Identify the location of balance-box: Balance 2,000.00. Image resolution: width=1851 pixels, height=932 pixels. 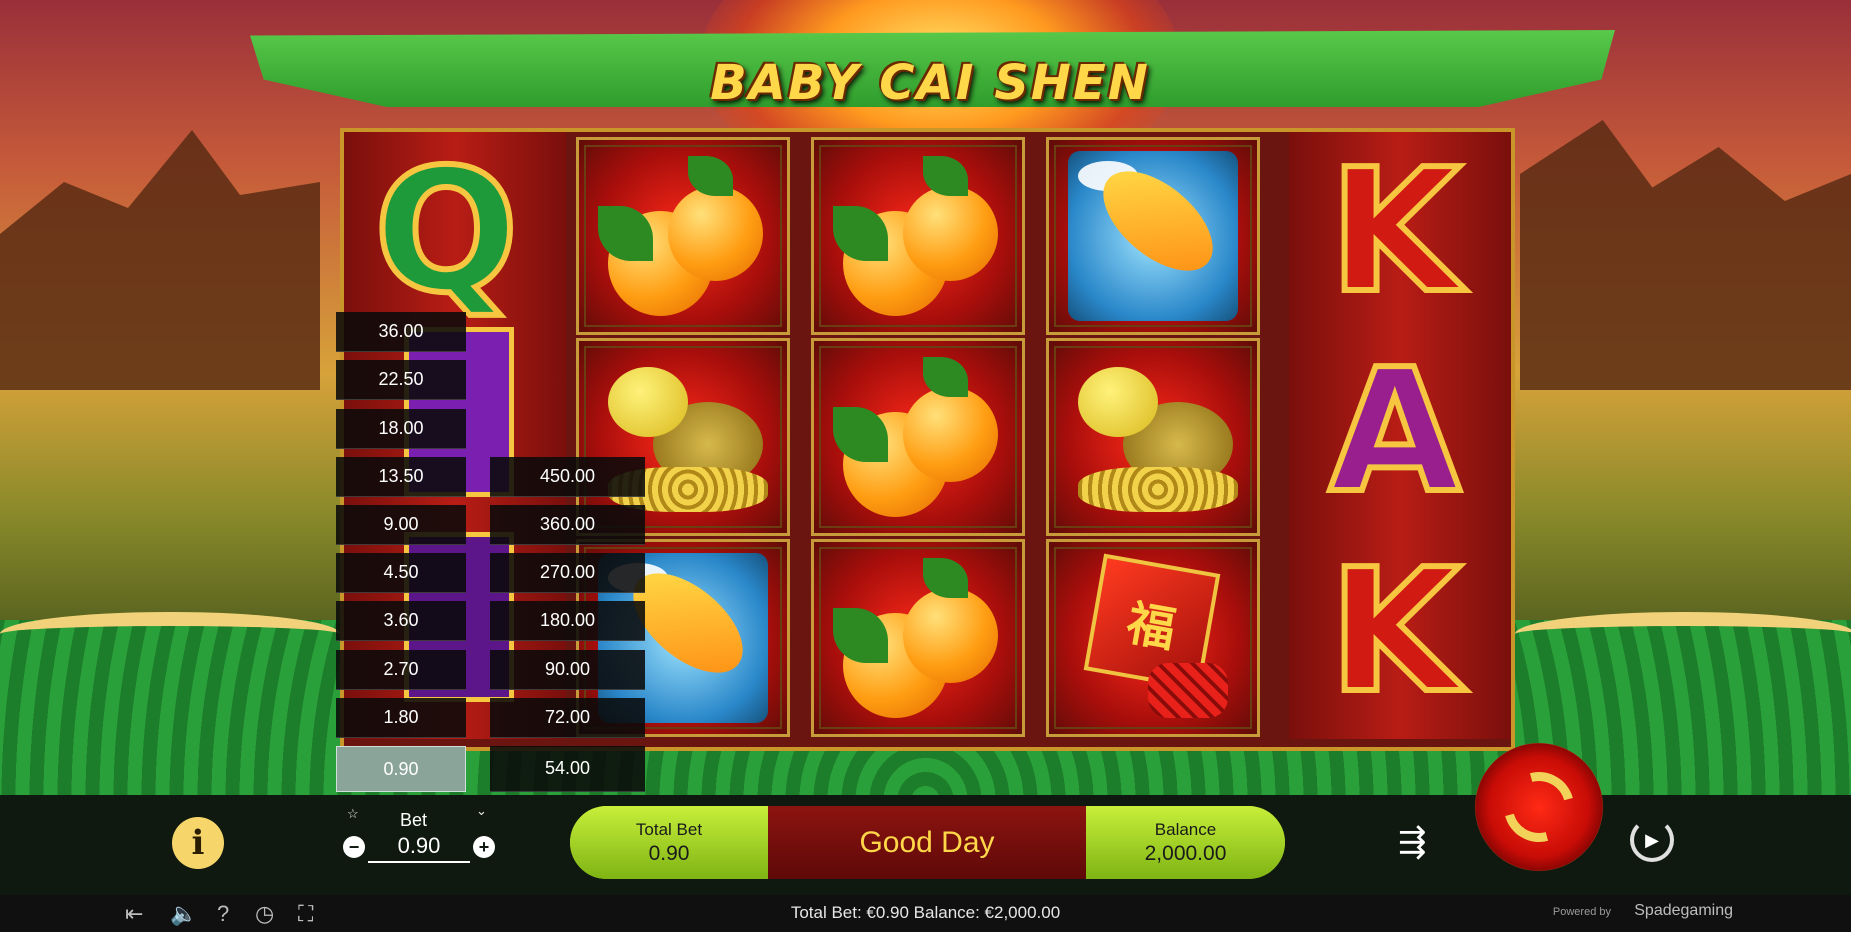
(1185, 842).